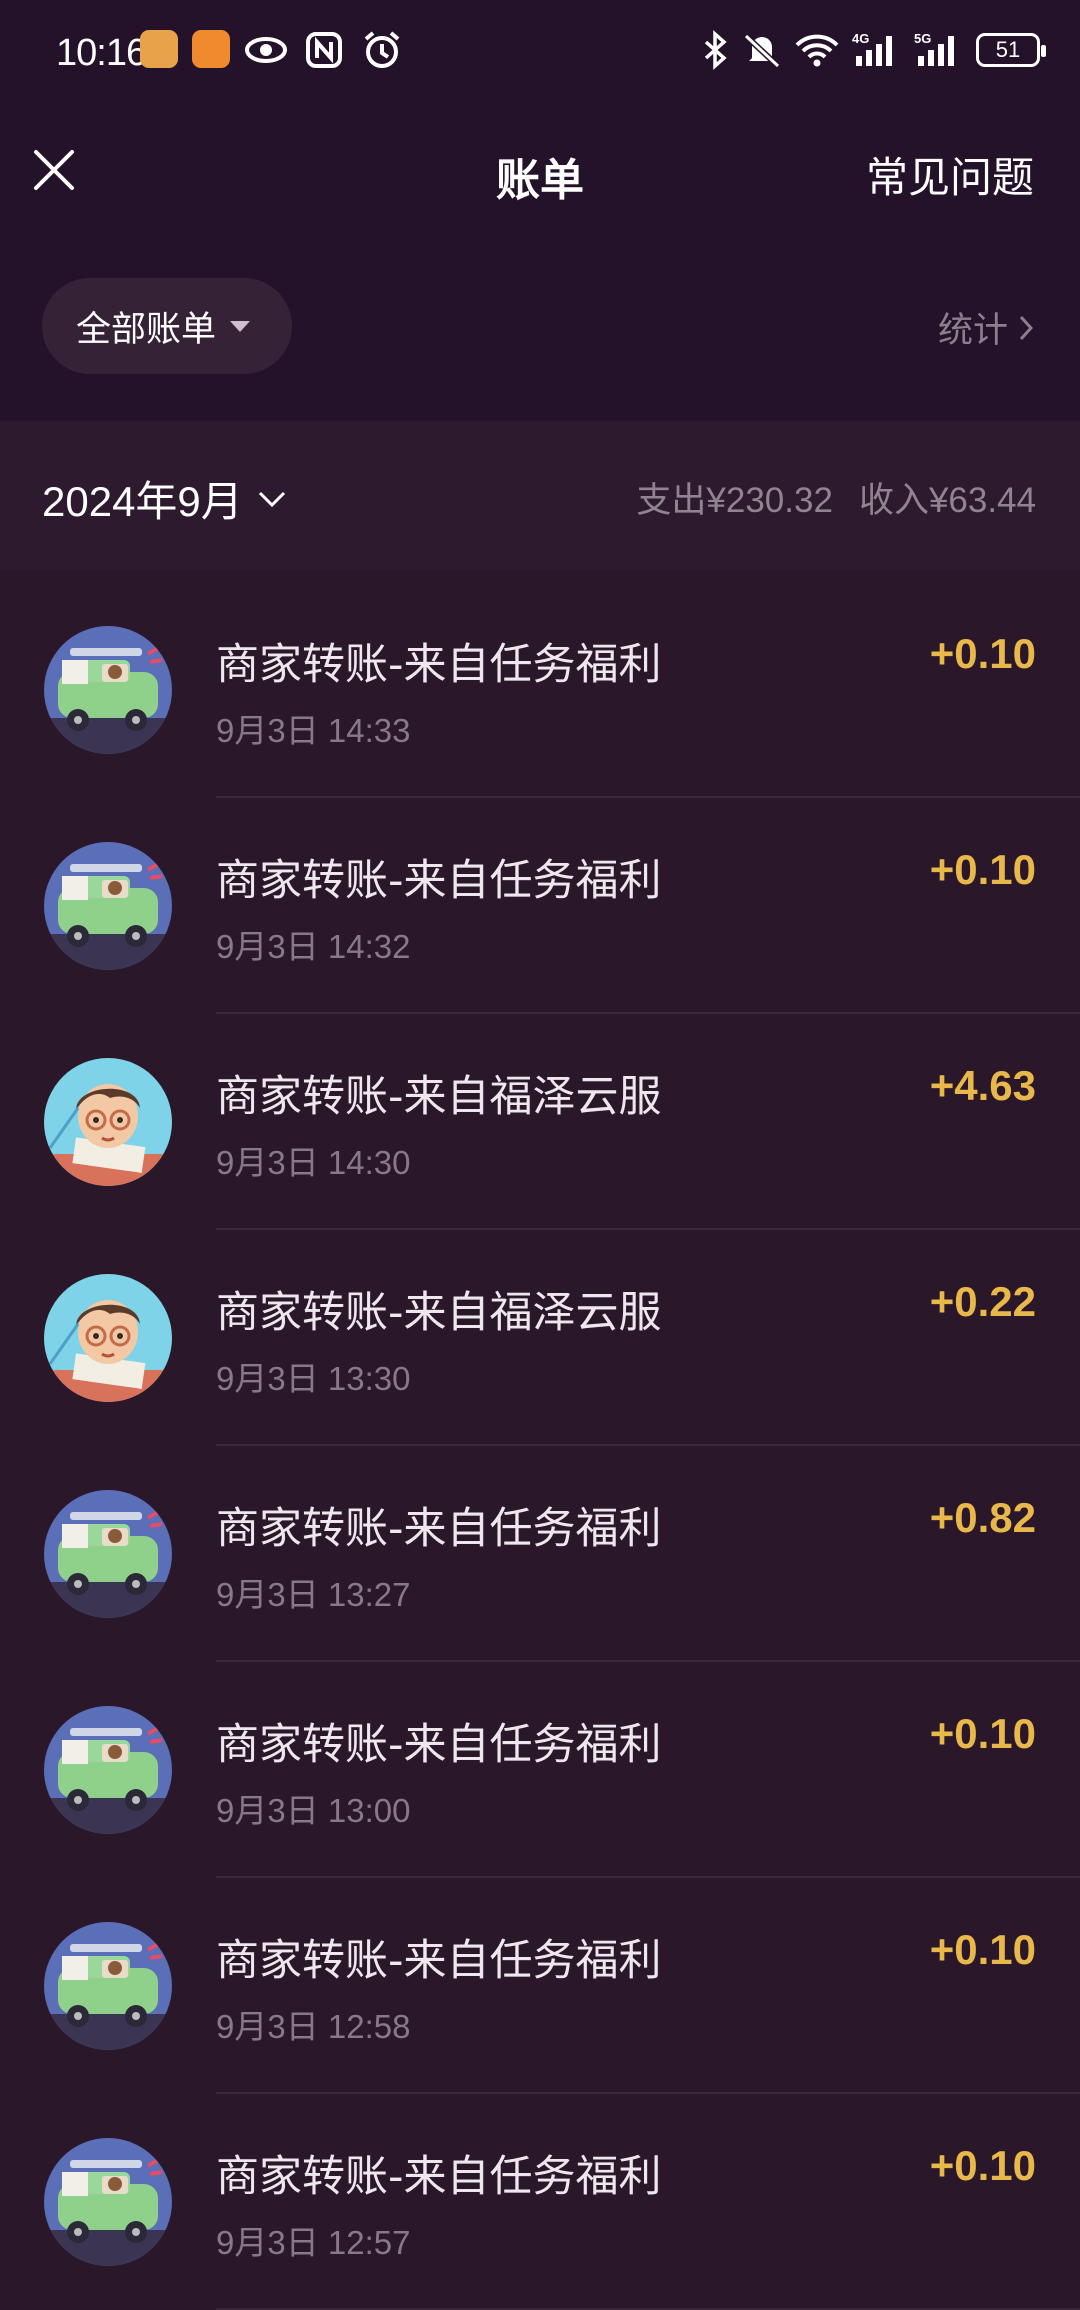 Image resolution: width=1080 pixels, height=2310 pixels. What do you see at coordinates (934, 48) in the screenshot?
I see `signal-5g-icon: 5G` at bounding box center [934, 48].